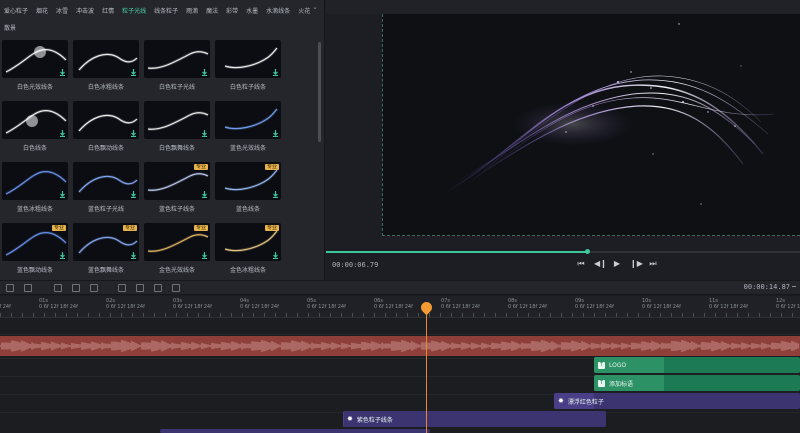 The width and height of the screenshot is (800, 433). Describe the element at coordinates (587, 251) in the screenshot. I see `preview-scrubber-knob` at that location.